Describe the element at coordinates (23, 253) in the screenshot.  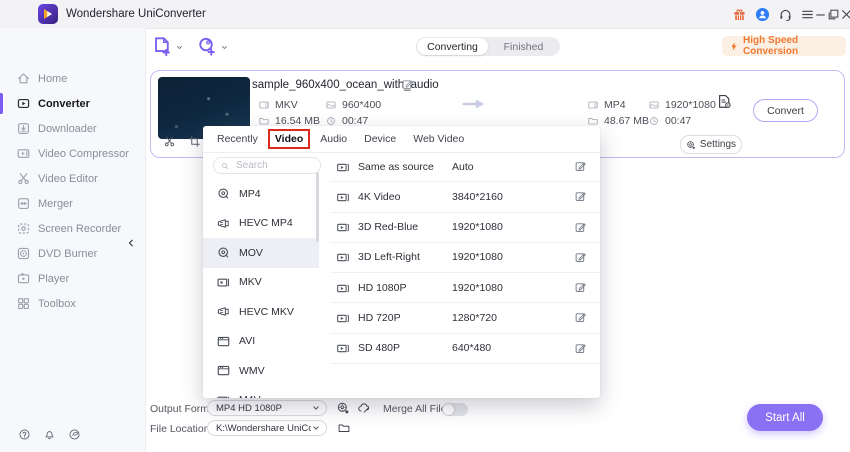
I see `dvd-icon` at that location.